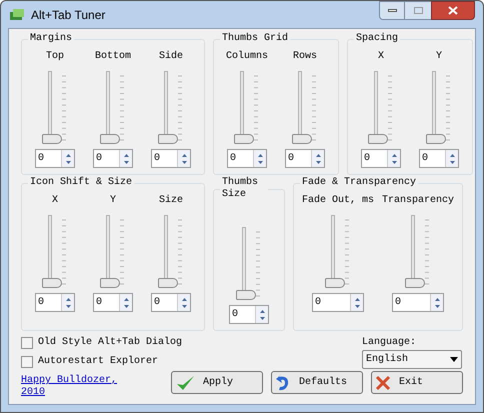  What do you see at coordinates (255, 39) in the screenshot?
I see `group-title: Thumbs Grid` at bounding box center [255, 39].